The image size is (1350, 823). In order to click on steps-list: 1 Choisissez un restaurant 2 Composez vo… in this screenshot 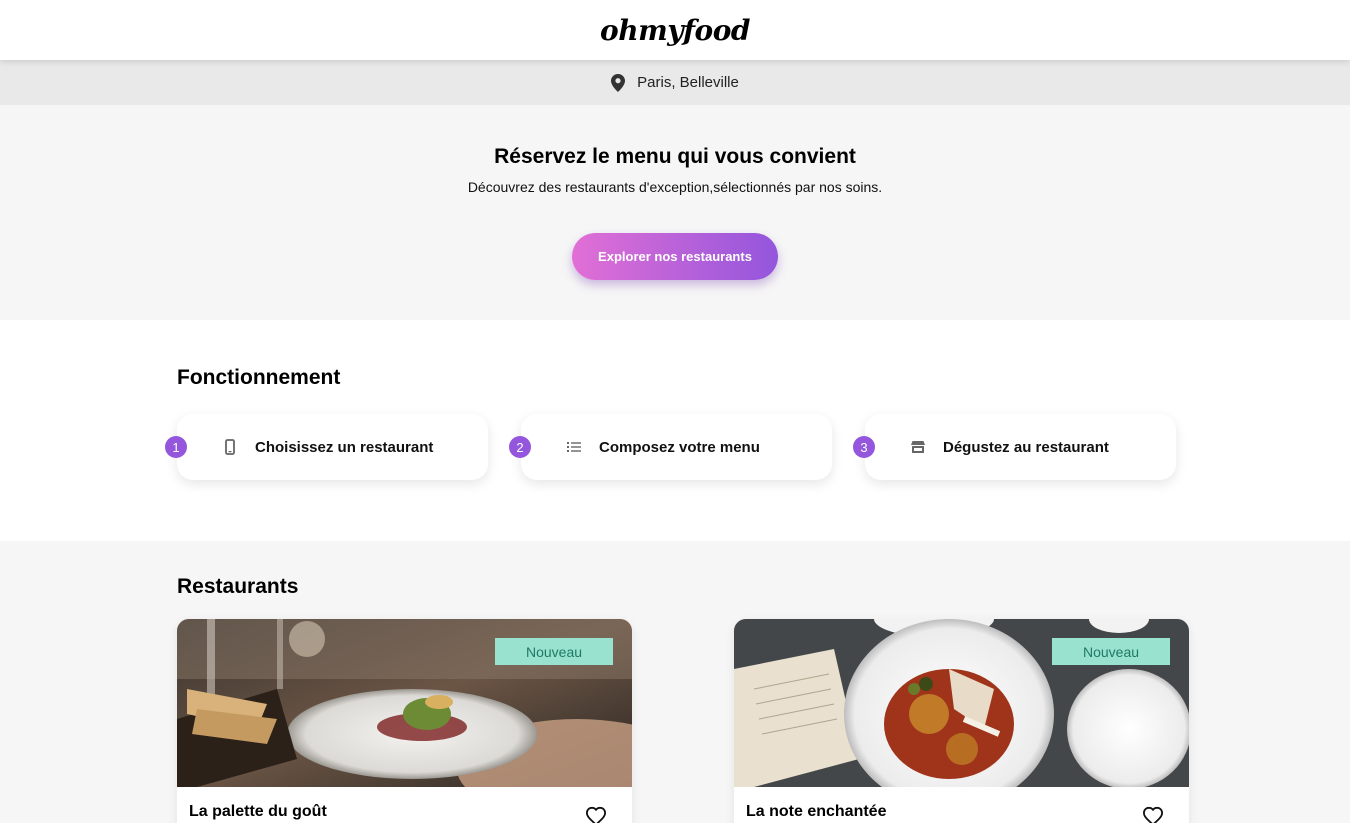, I will do `click(757, 447)`.